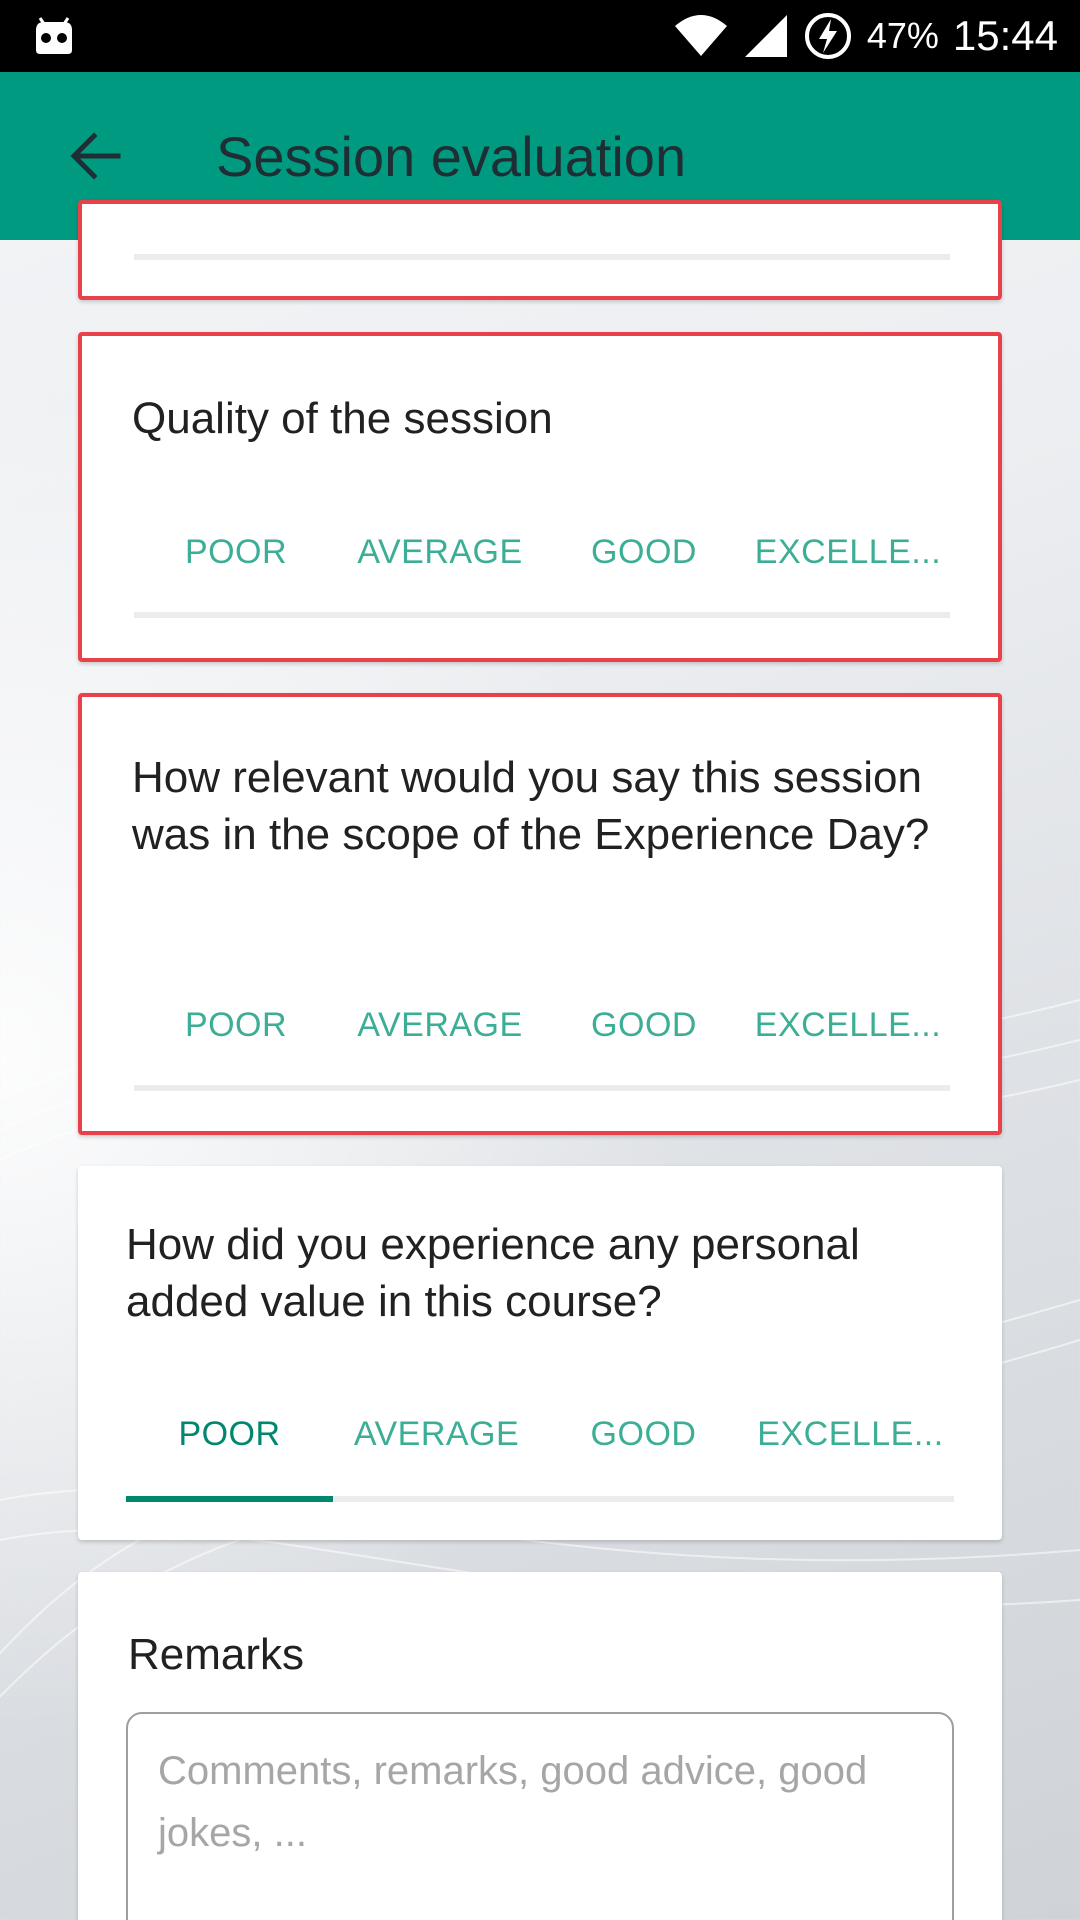  I want to click on selected-tab-indicator, so click(229, 1499).